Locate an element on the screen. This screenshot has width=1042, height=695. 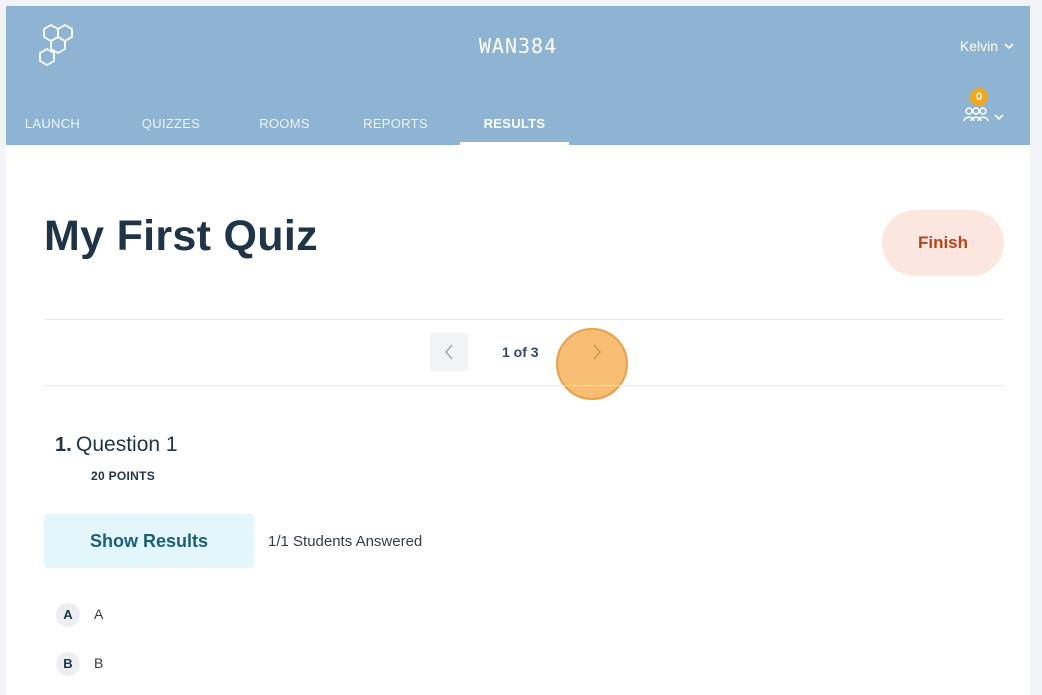
finish-button: Finish is located at coordinates (943, 243).